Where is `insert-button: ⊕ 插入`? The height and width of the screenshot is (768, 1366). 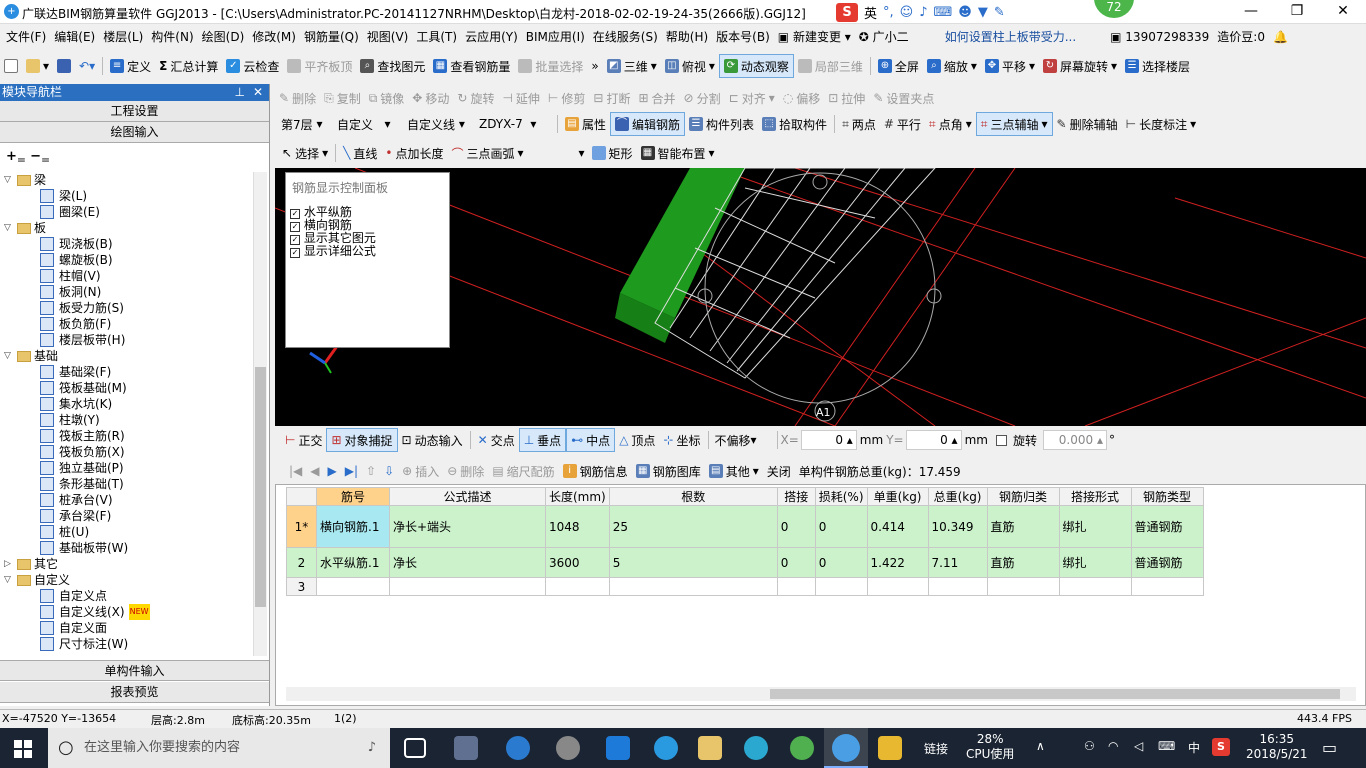 insert-button: ⊕ 插入 is located at coordinates (420, 471).